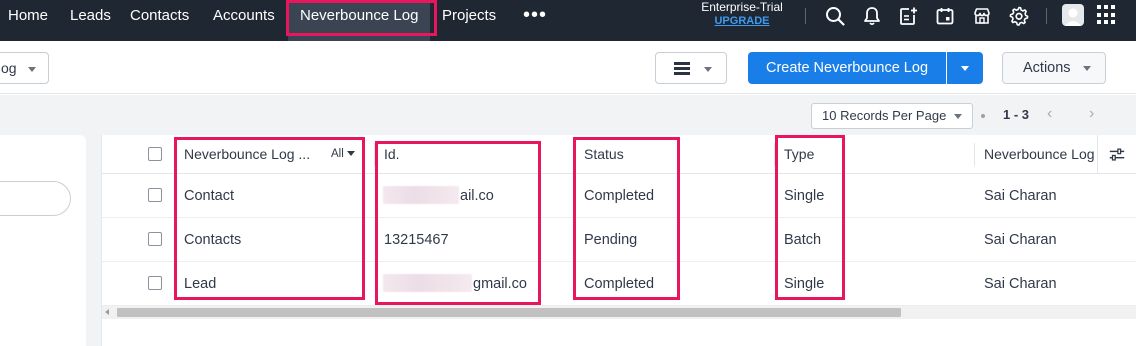  Describe the element at coordinates (90, 20) in the screenshot. I see `nav-tab-leads: Leads` at that location.